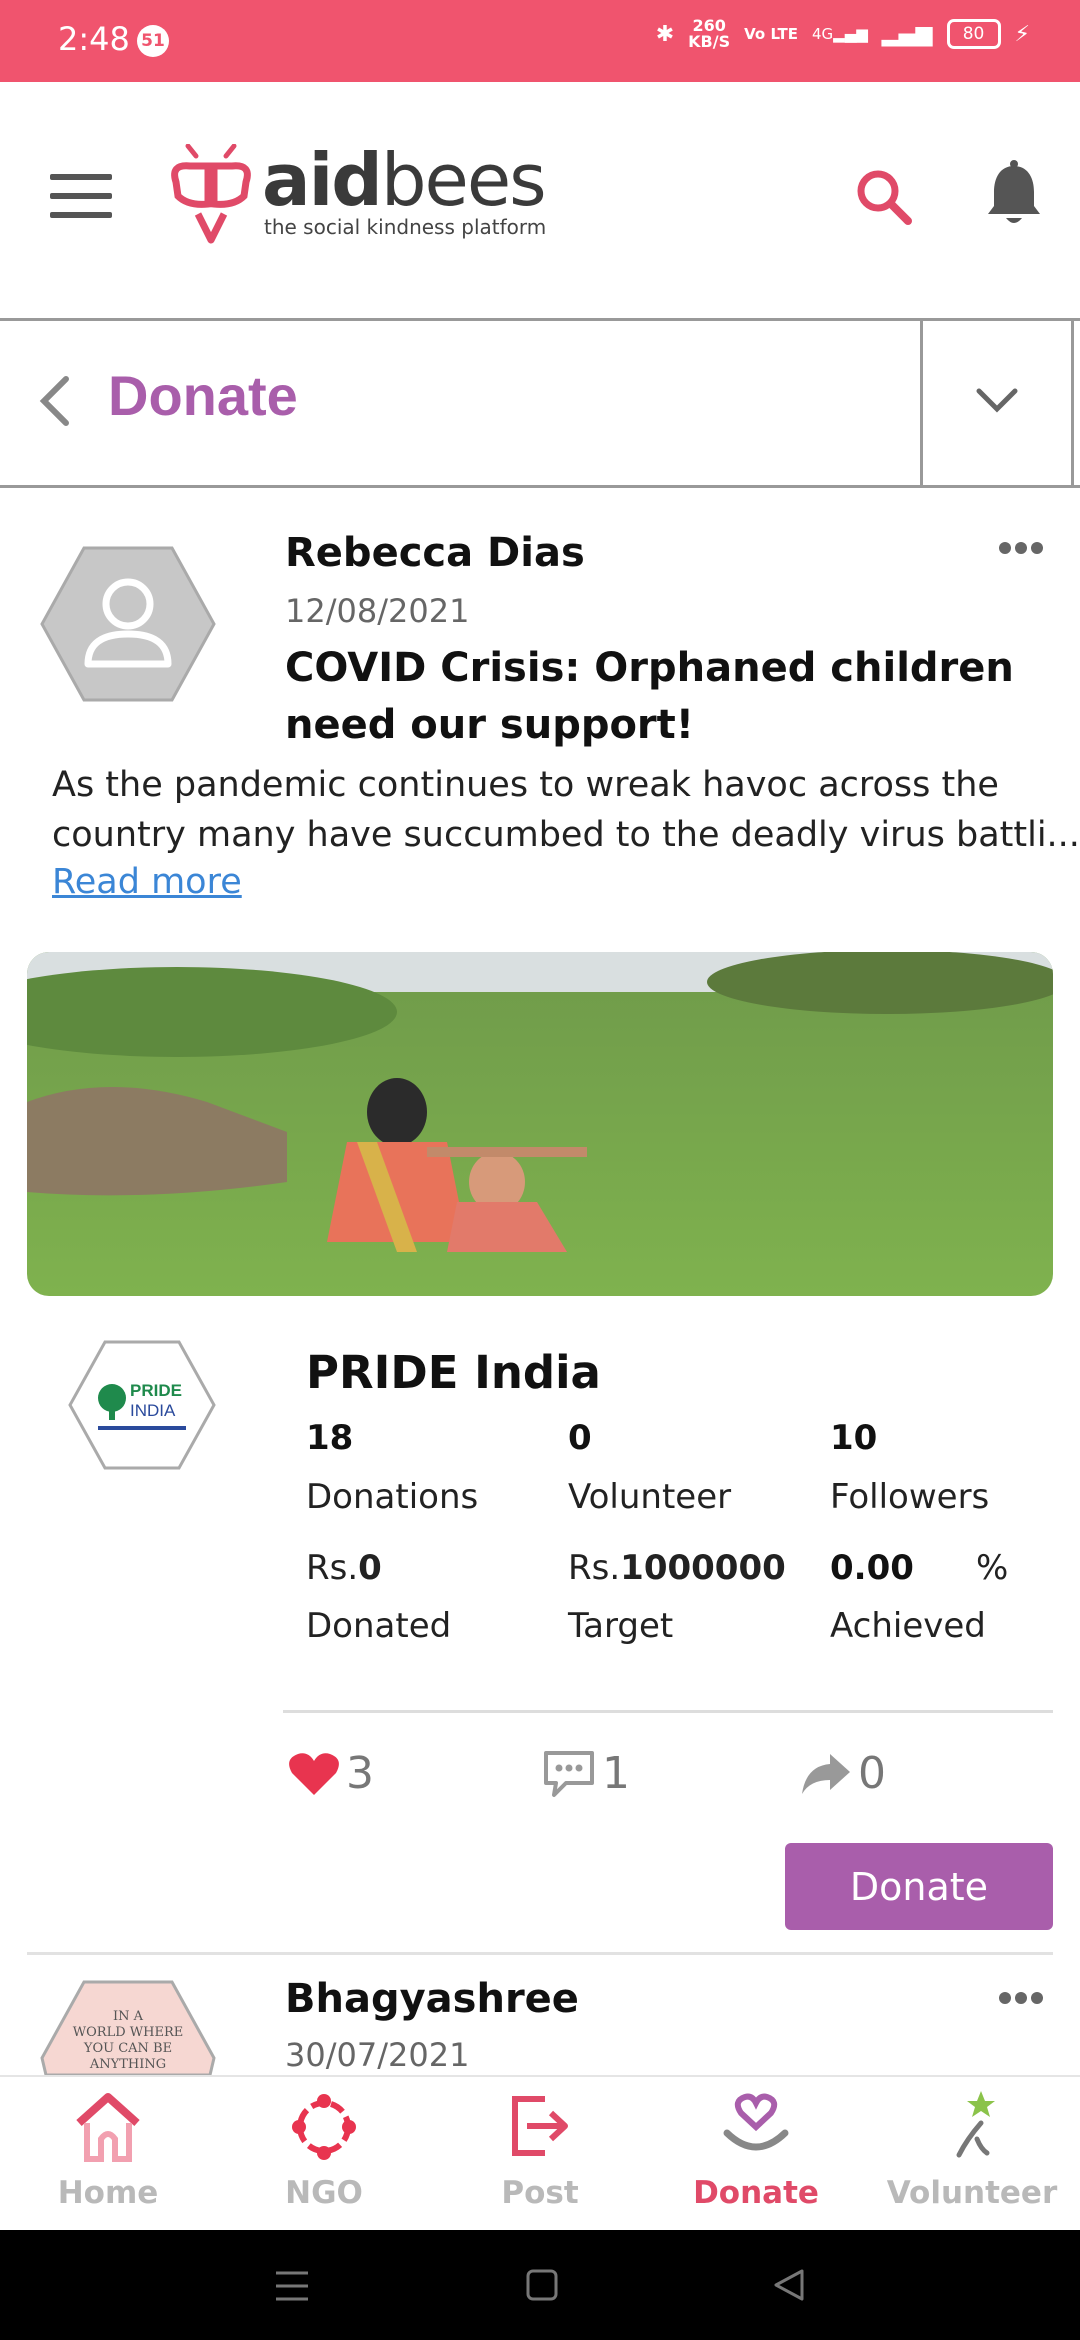 The image size is (1080, 2340). Describe the element at coordinates (665, 34) in the screenshot. I see `bluetooth-icon: ✱` at that location.